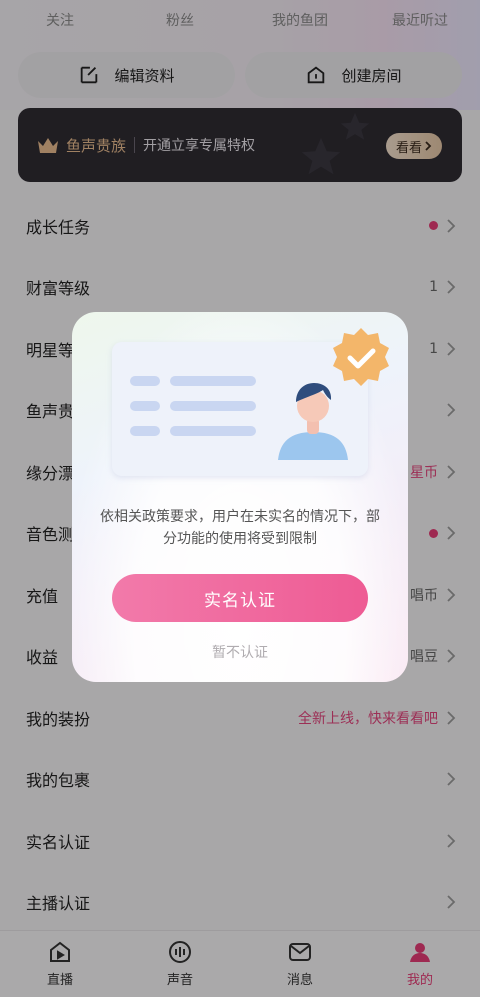 Image resolution: width=480 pixels, height=997 pixels. I want to click on real-name-verify-label: 实名认证, so click(240, 600).